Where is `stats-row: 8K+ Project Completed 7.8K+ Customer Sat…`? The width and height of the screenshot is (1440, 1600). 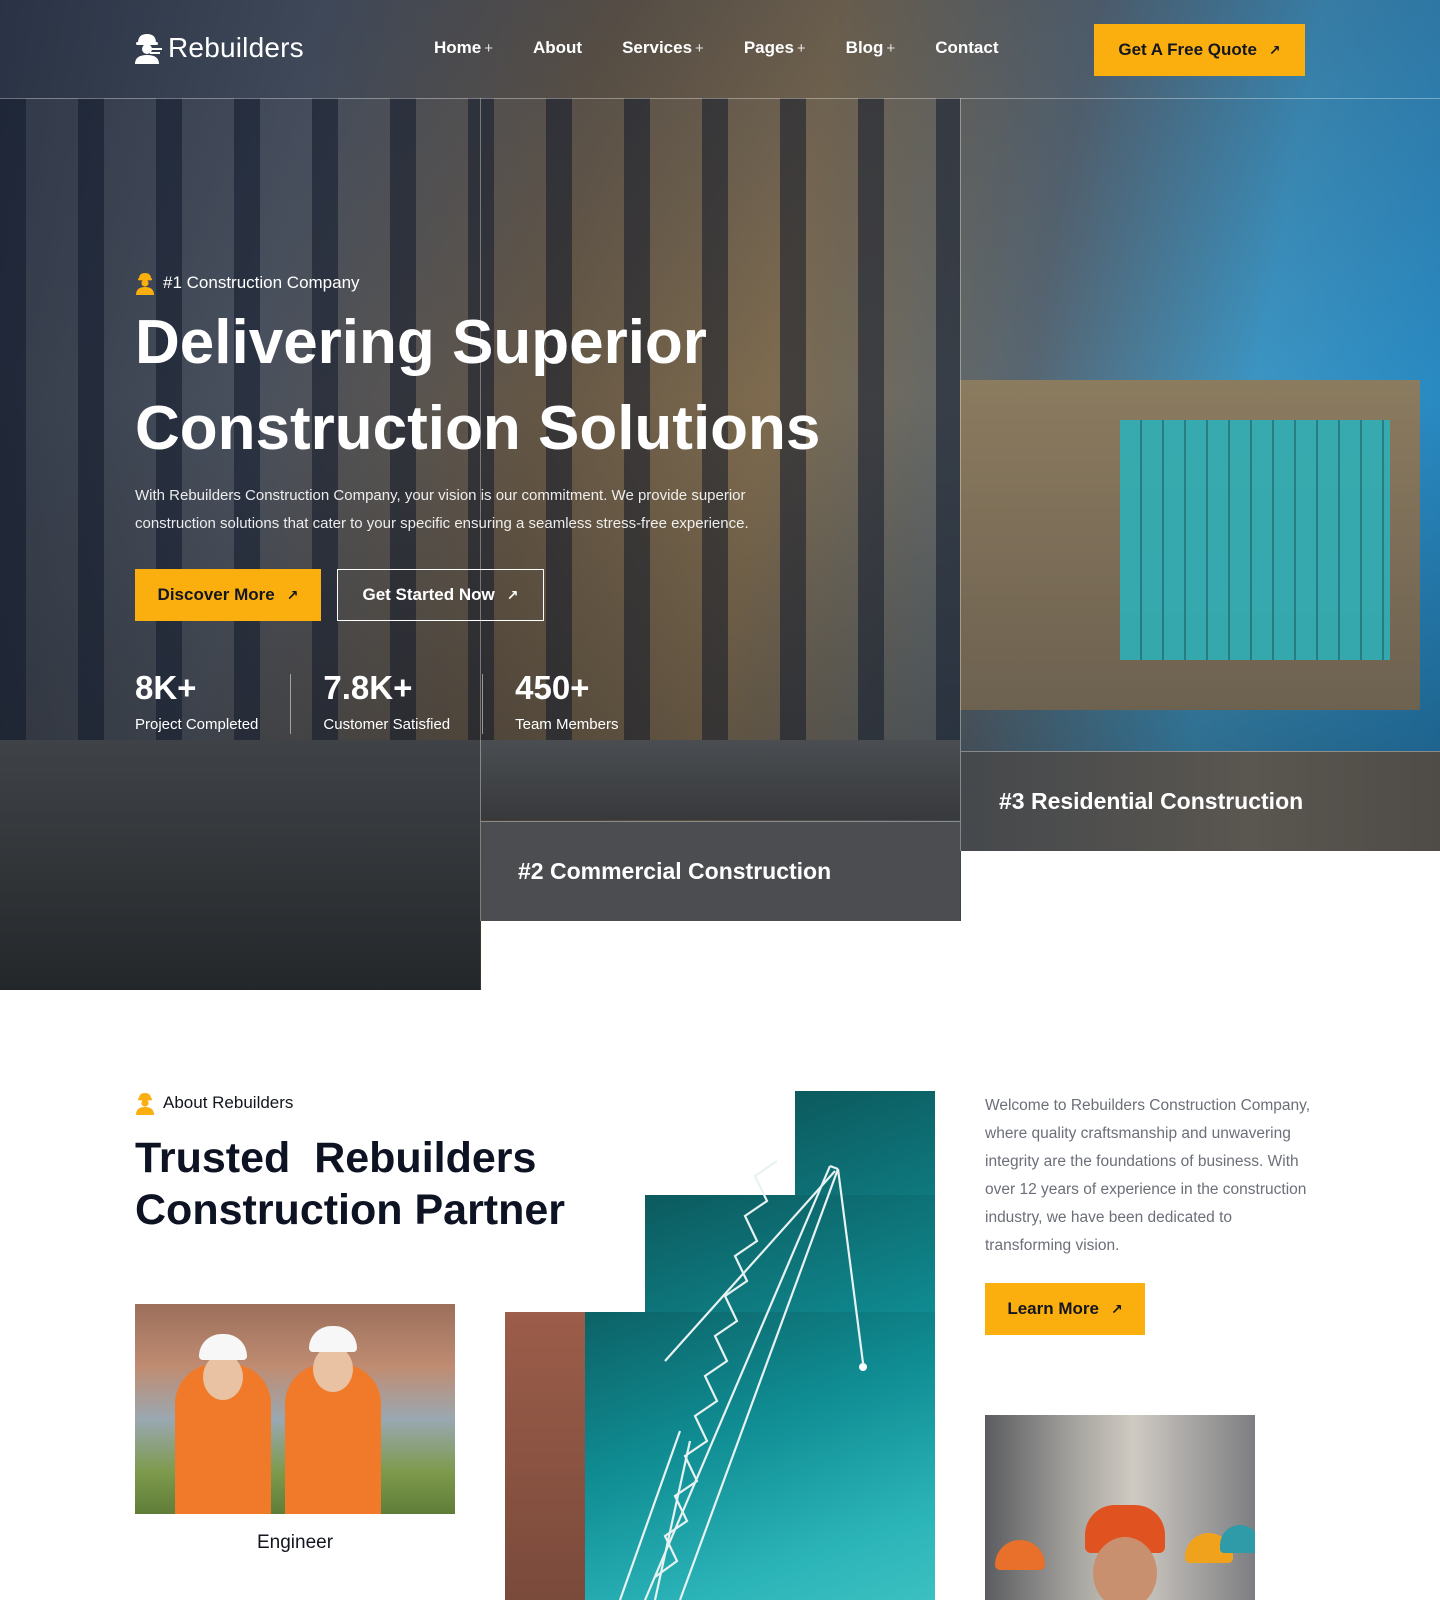
stats-row: 8K+ Project Completed 7.8K+ Customer Sat… is located at coordinates (376, 702).